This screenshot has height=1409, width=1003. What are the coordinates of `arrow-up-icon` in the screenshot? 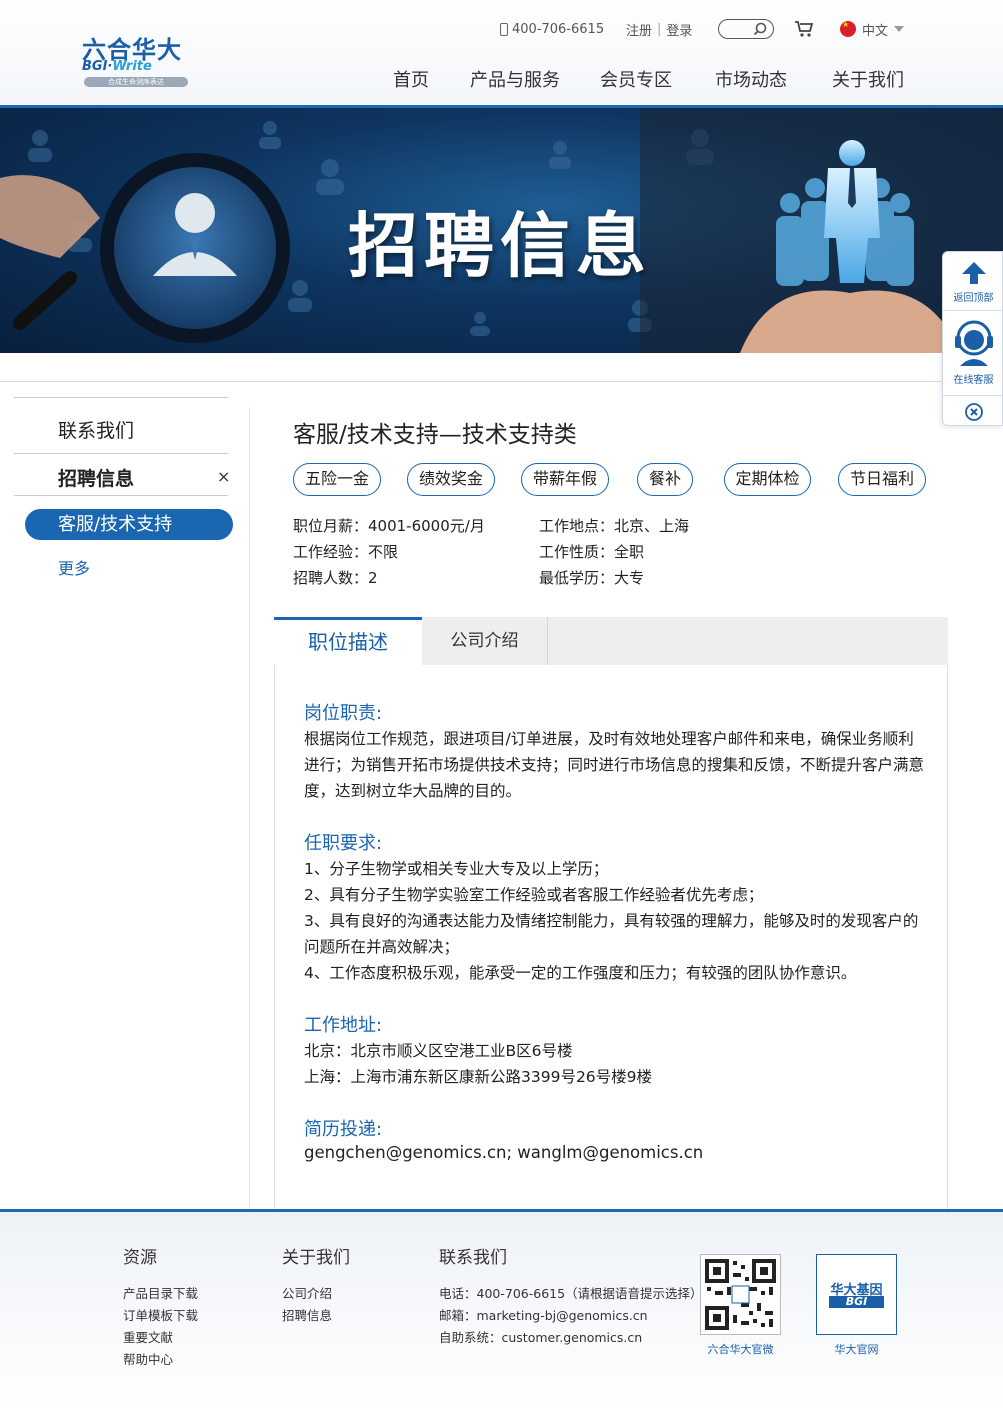 It's located at (973, 273).